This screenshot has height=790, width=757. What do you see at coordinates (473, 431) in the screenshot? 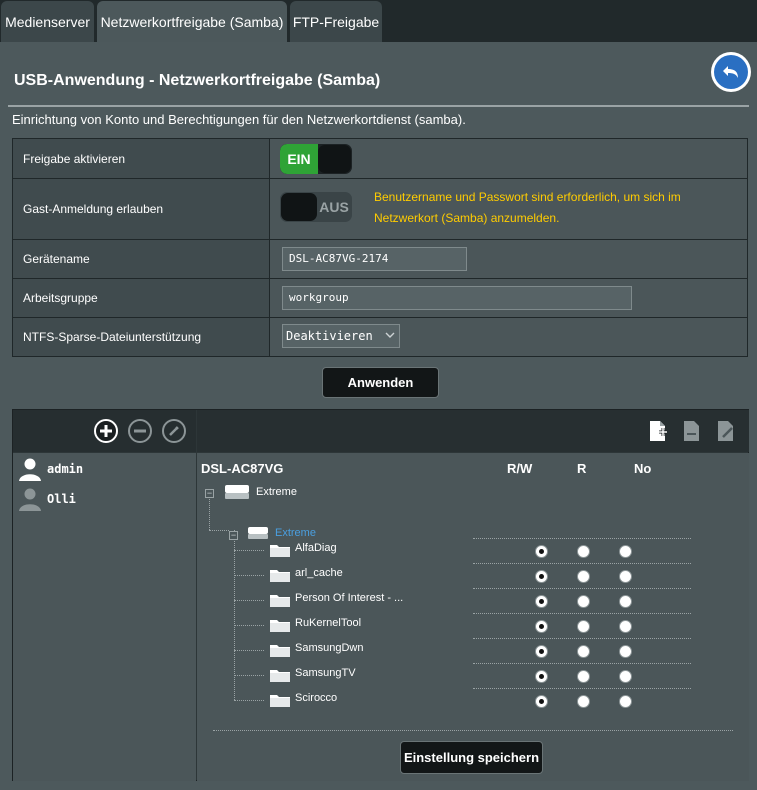
I see `folder-toolbar` at bounding box center [473, 431].